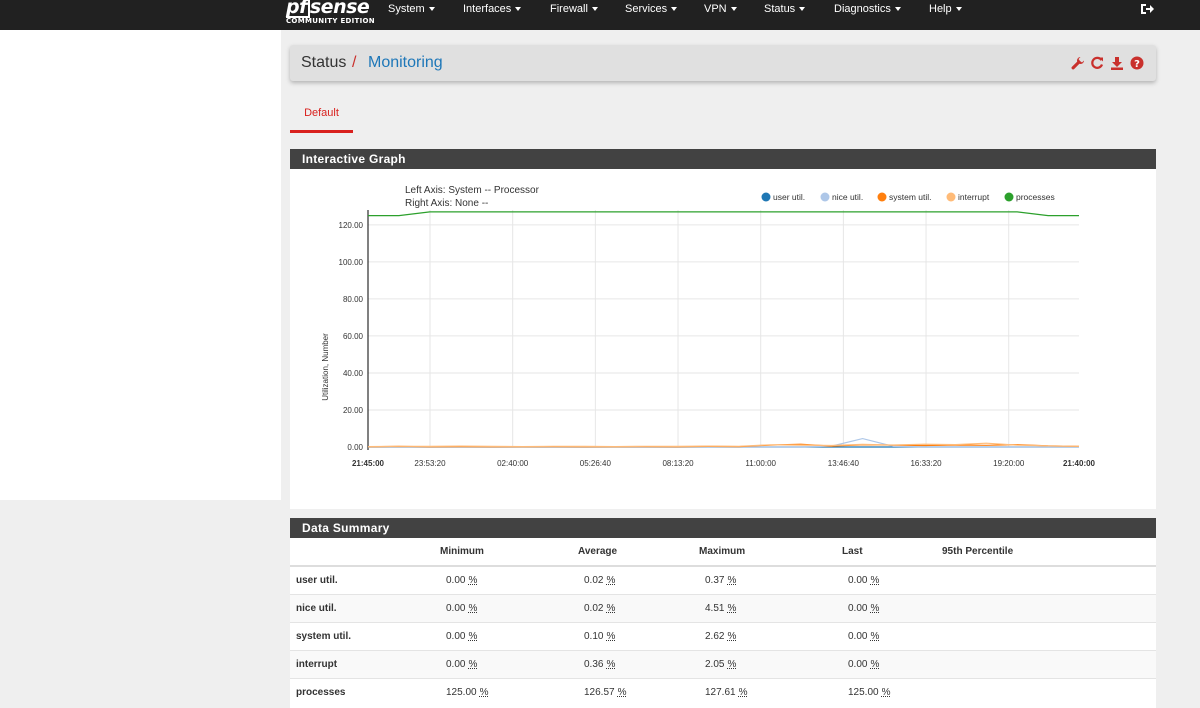 The height and width of the screenshot is (708, 1200). Describe the element at coordinates (945, 10) in the screenshot. I see `nav-help: Help` at that location.